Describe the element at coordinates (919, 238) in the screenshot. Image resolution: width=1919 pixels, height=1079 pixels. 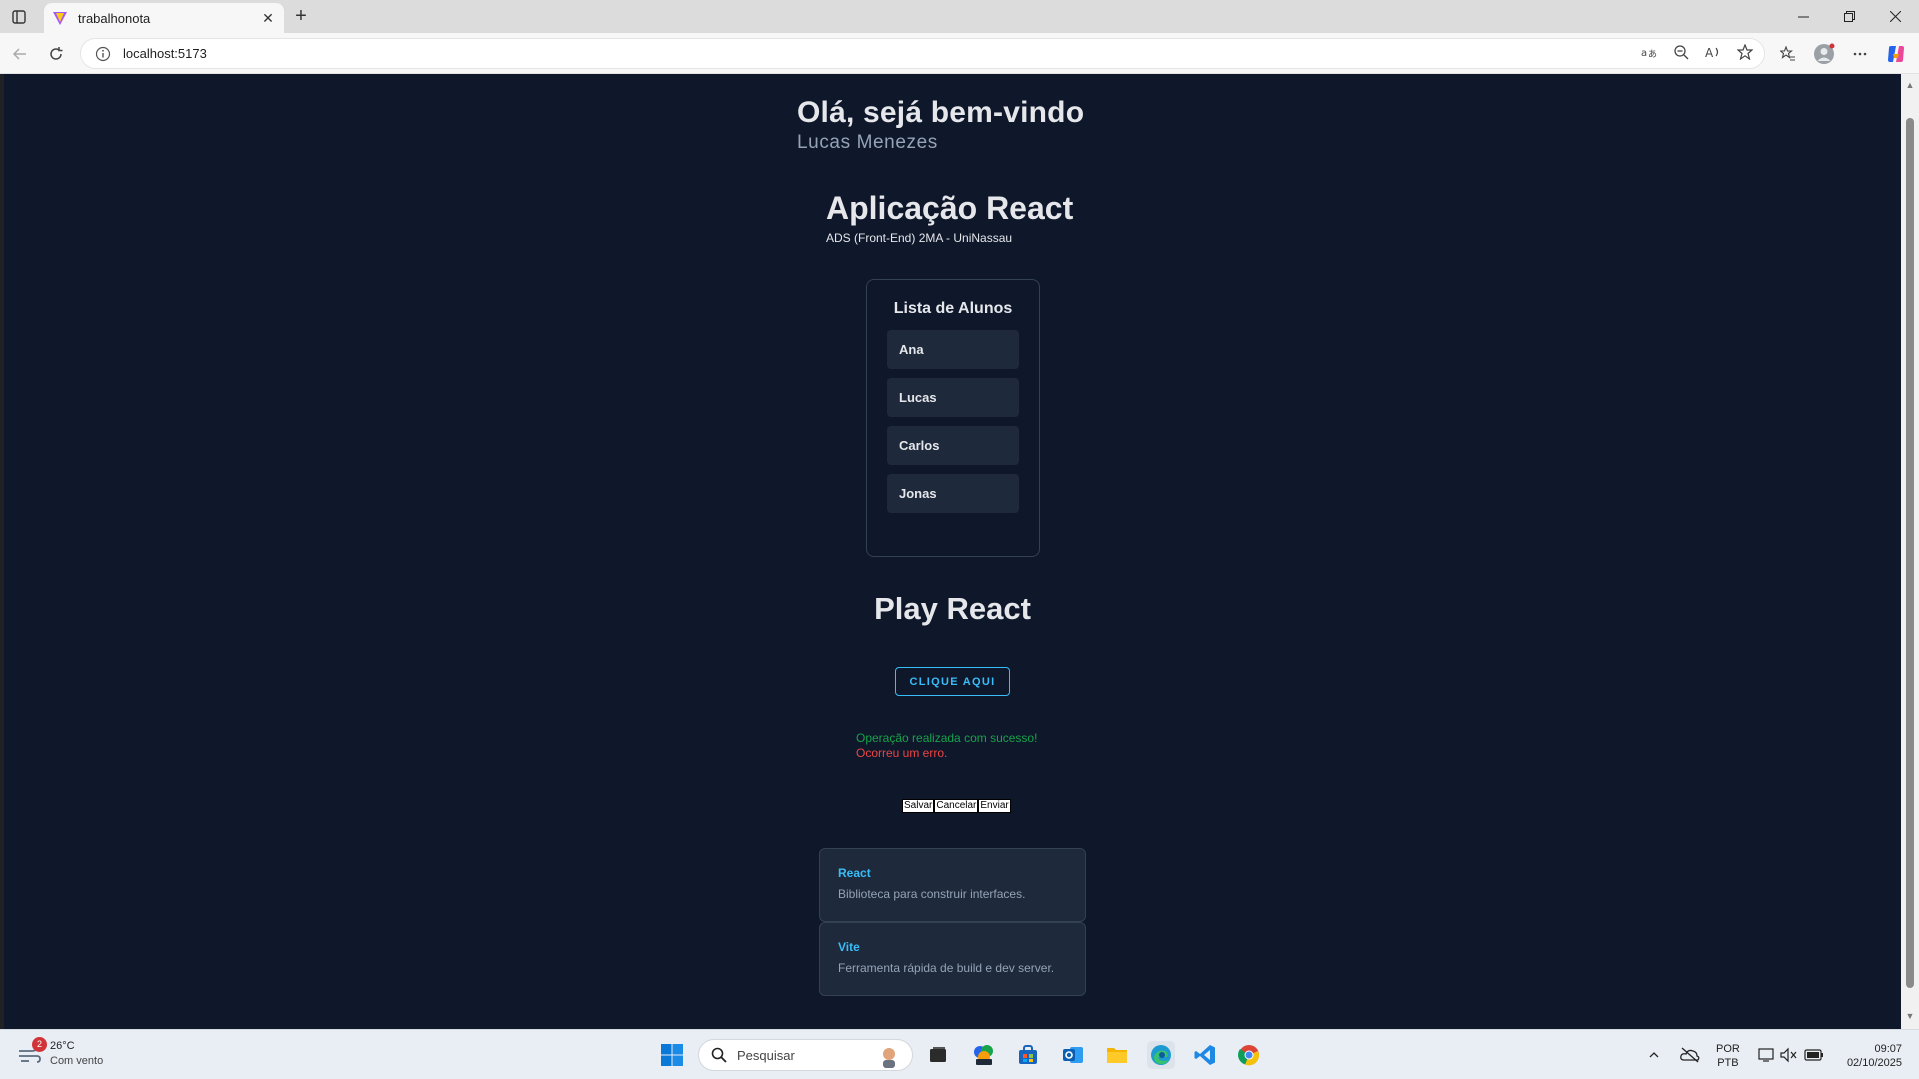
I see `app-subtitle: ADS (Front-End) 2MA - UniNassau` at that location.